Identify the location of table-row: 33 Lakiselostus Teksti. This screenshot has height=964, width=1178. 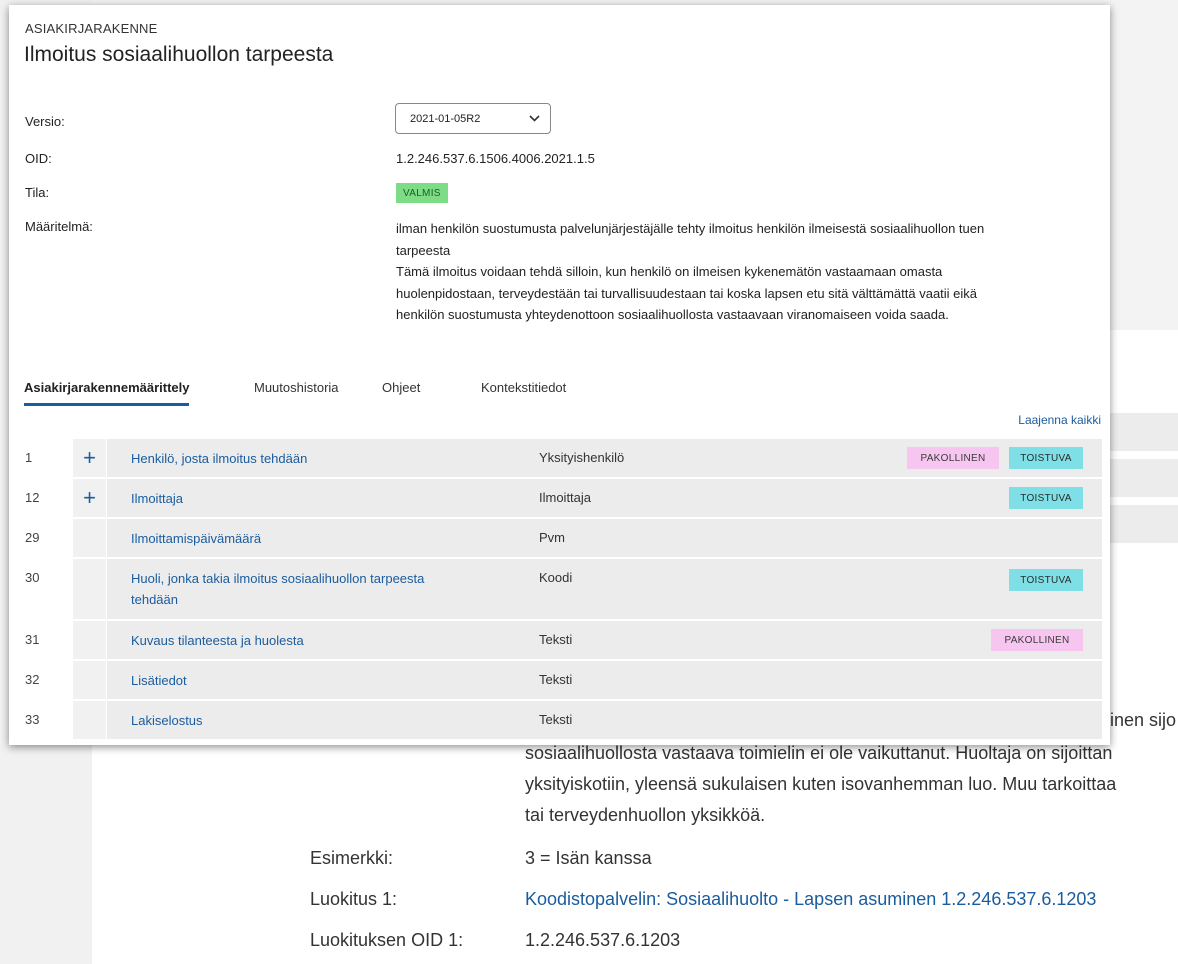
(559, 720).